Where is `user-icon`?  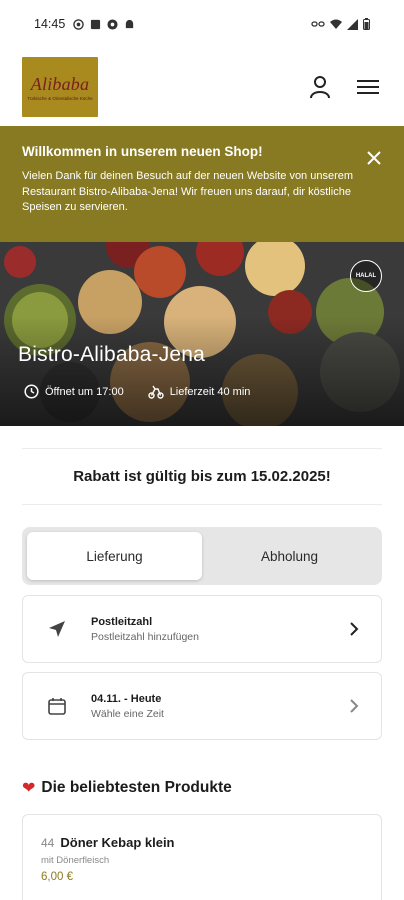 user-icon is located at coordinates (320, 87).